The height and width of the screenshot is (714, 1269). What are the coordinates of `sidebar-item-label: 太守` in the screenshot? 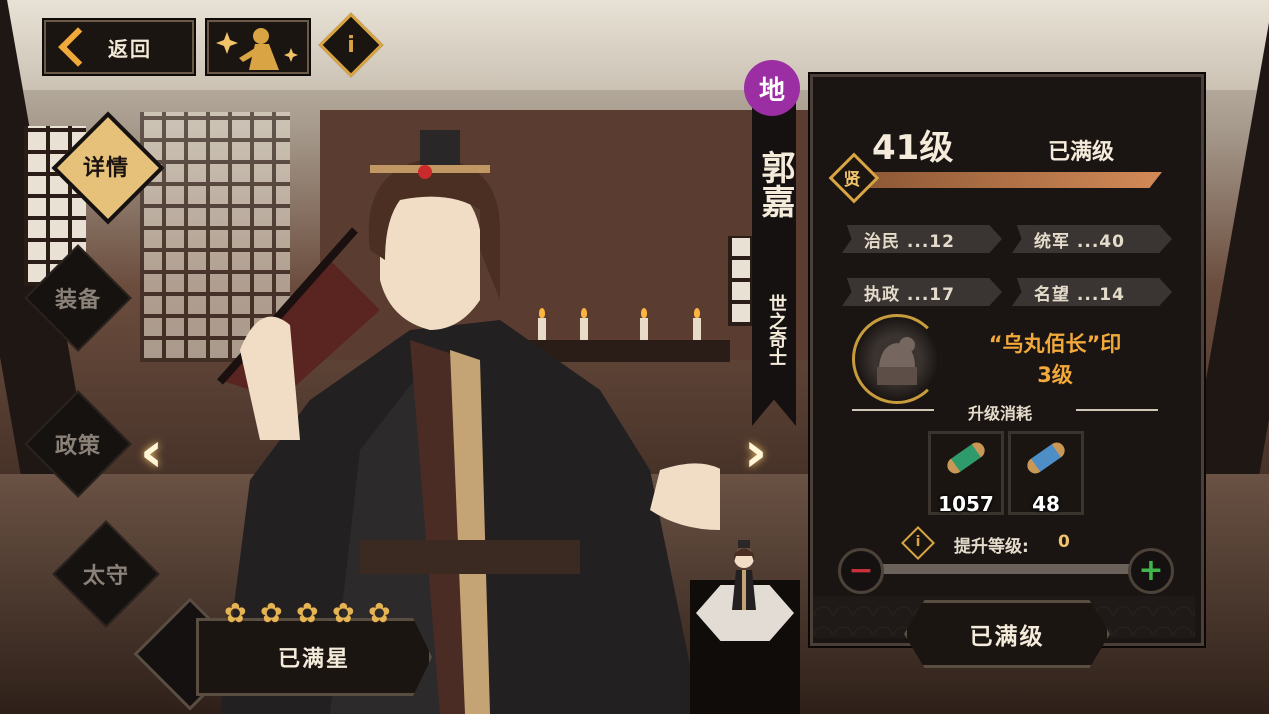 It's located at (105, 576).